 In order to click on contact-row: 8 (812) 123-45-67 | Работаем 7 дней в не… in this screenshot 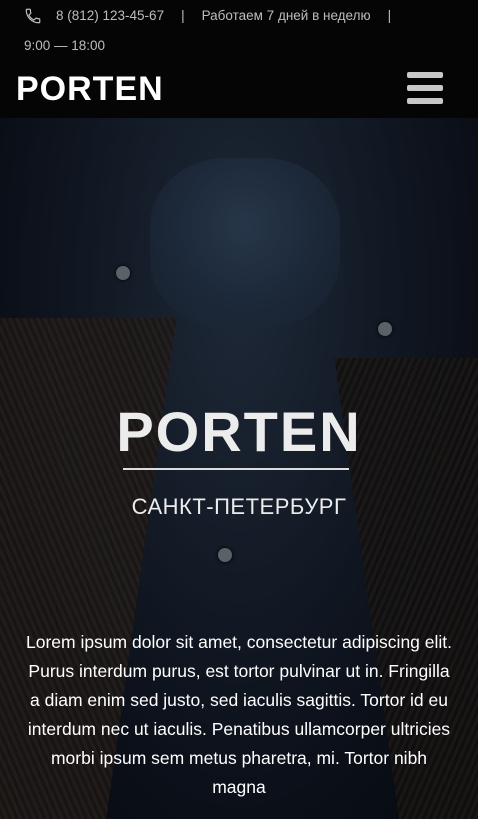, I will do `click(244, 31)`.